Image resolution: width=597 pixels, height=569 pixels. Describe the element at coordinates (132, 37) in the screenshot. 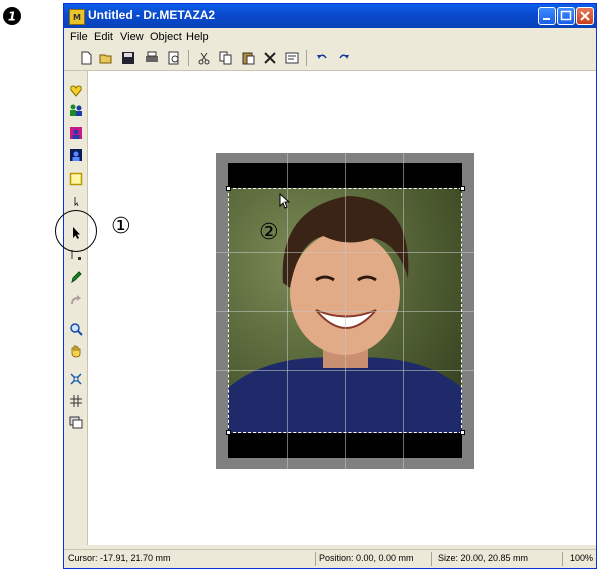

I see `menu-view: View` at that location.